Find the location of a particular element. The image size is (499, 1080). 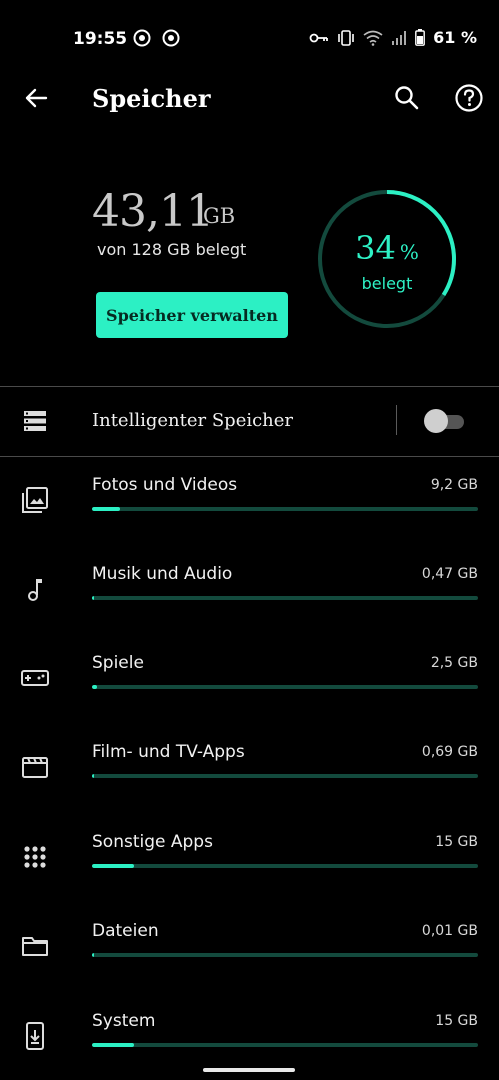

category-row: Fotos und Videos 9,2 GB is located at coordinates (249, 515).